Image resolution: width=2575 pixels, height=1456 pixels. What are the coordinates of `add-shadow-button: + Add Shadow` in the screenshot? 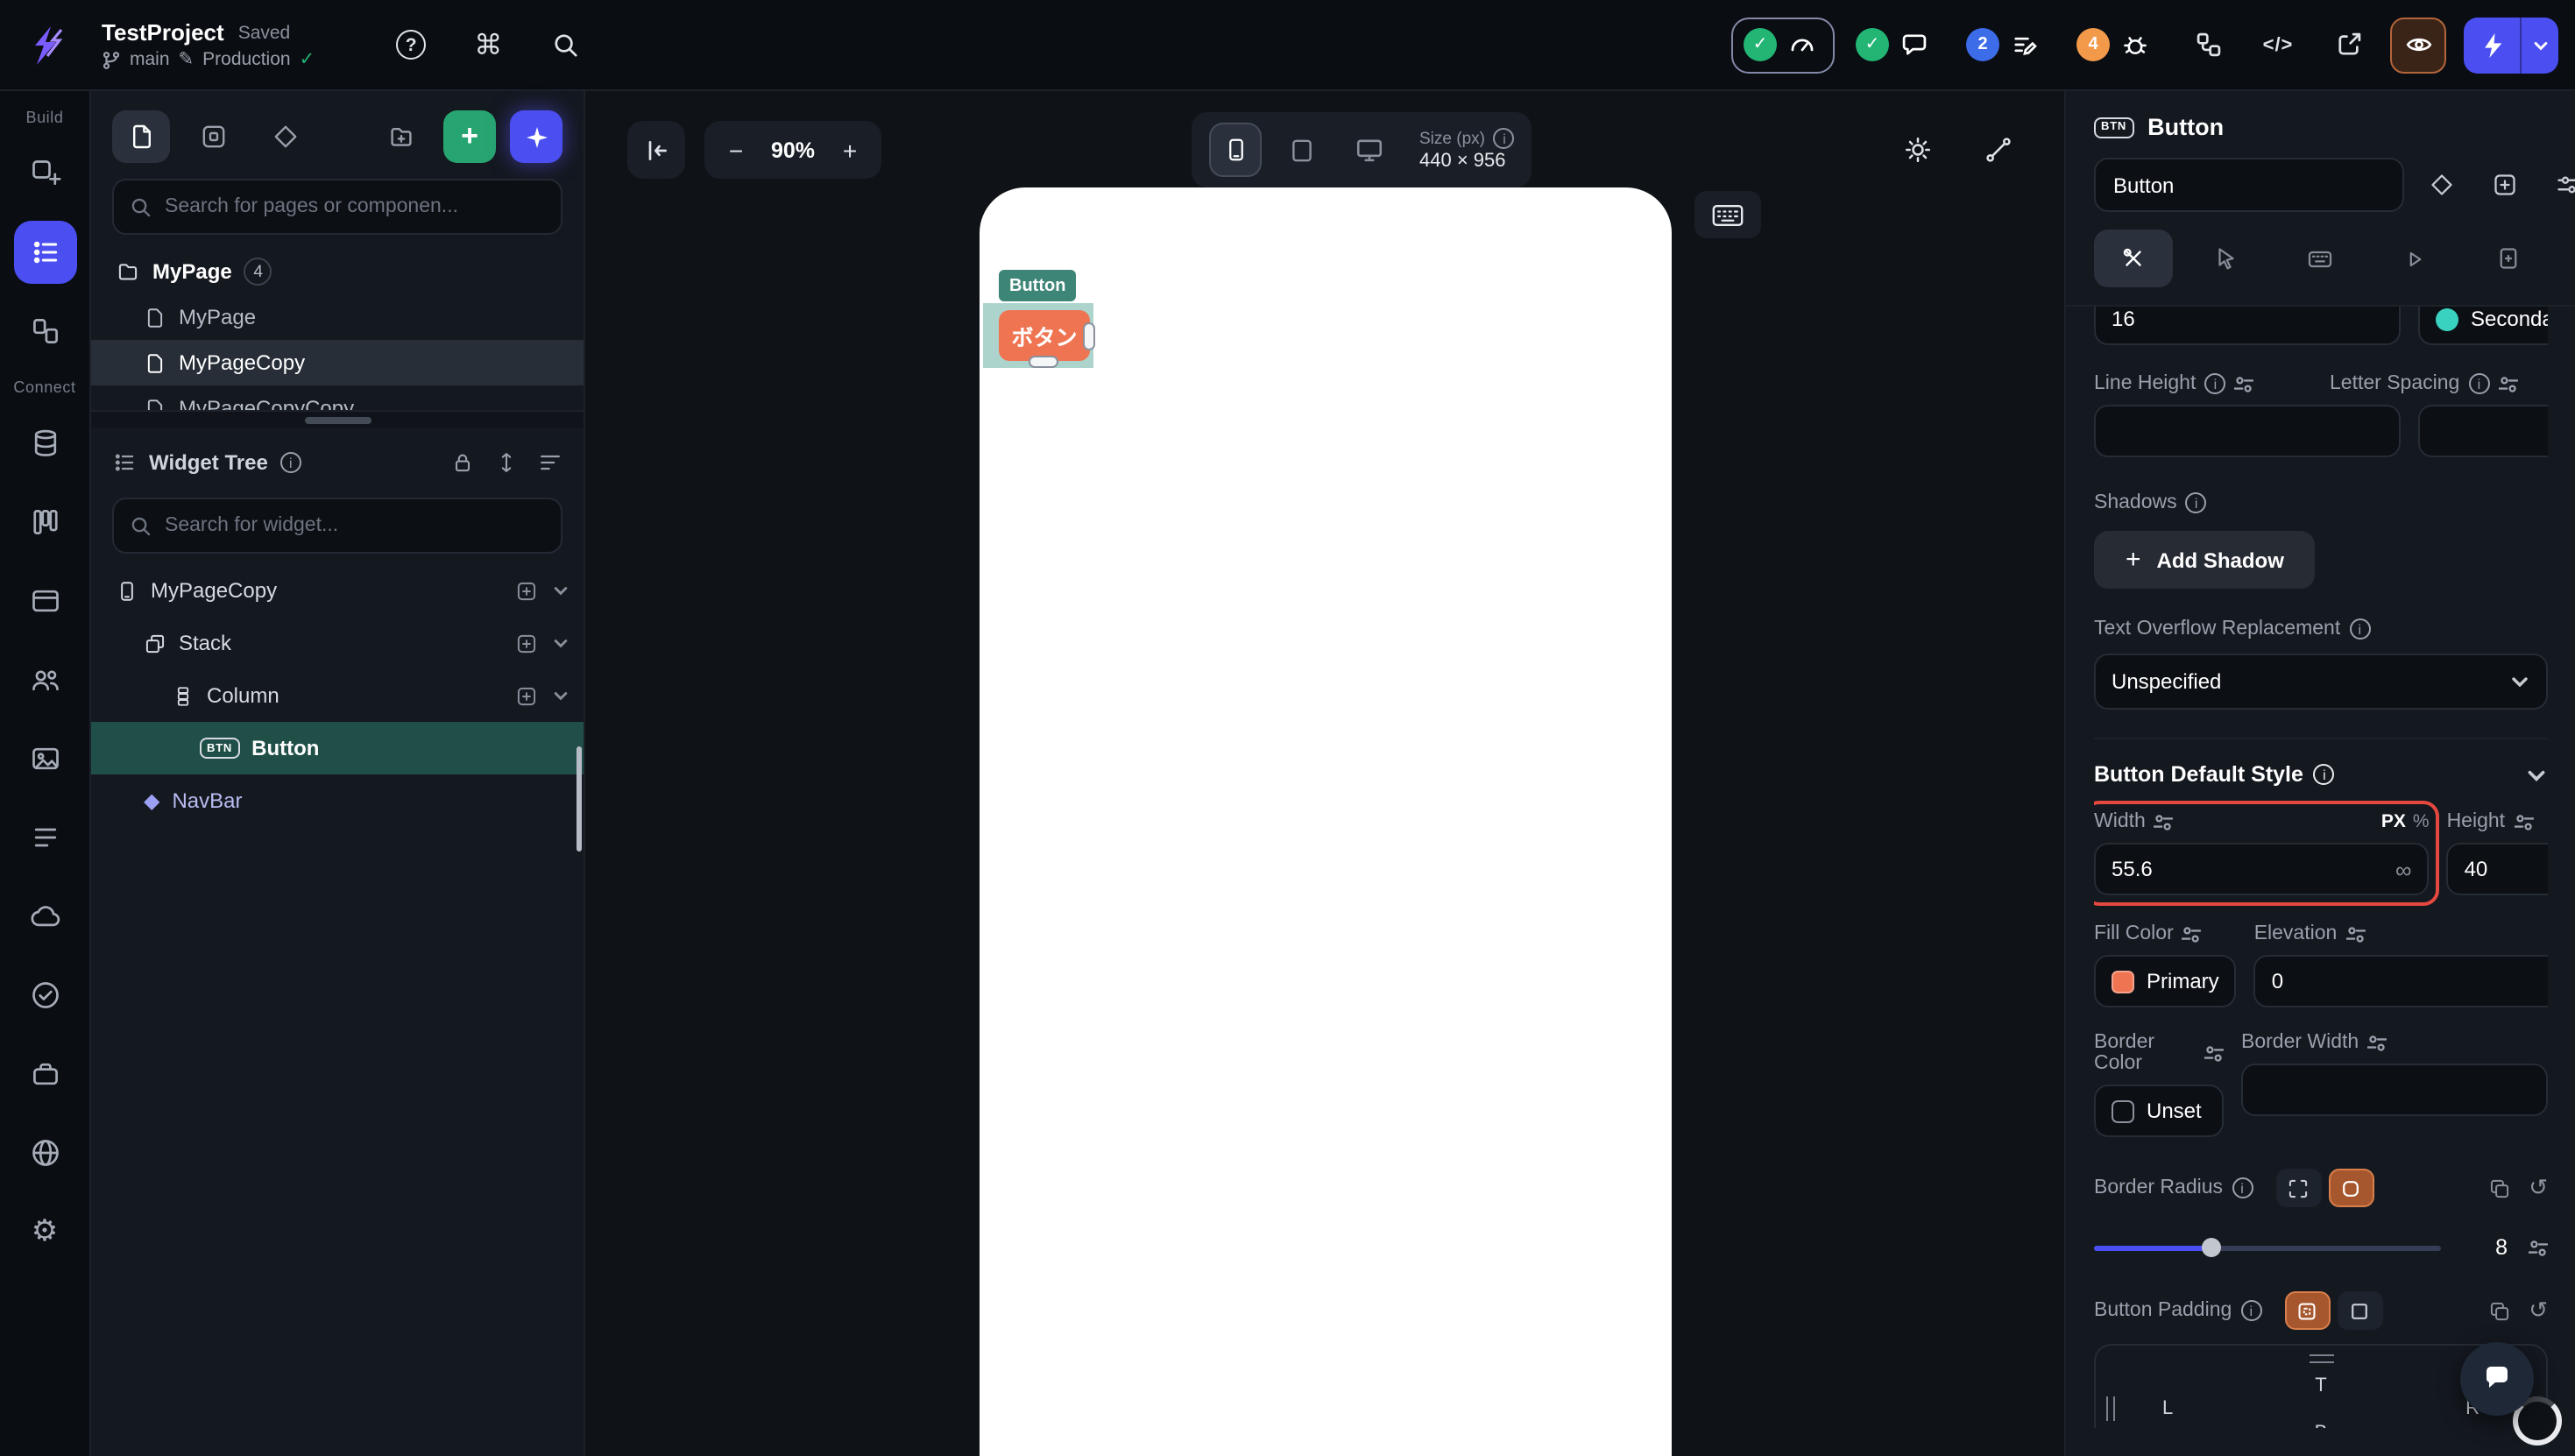 It's located at (2205, 560).